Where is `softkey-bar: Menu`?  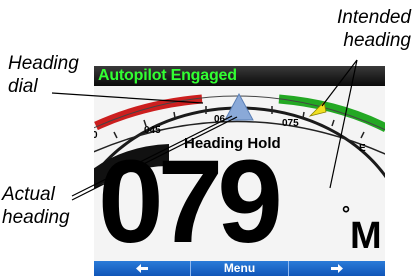 softkey-bar: Menu is located at coordinates (239, 268).